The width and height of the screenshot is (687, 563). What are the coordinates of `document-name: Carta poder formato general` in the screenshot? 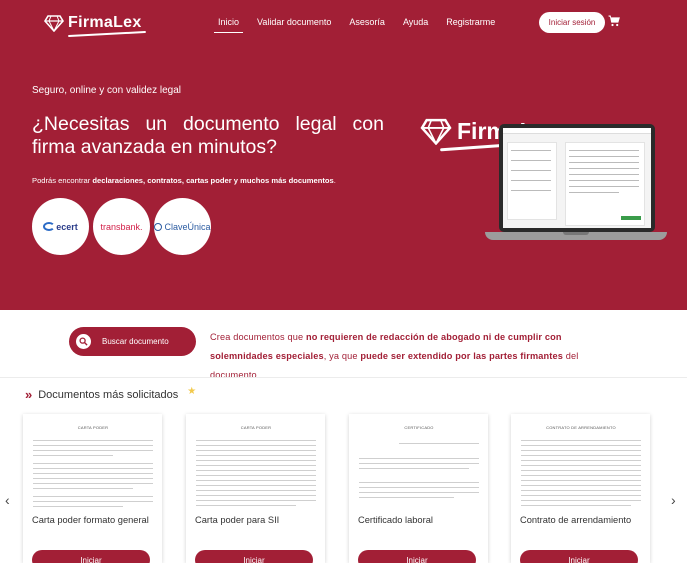 It's located at (90, 520).